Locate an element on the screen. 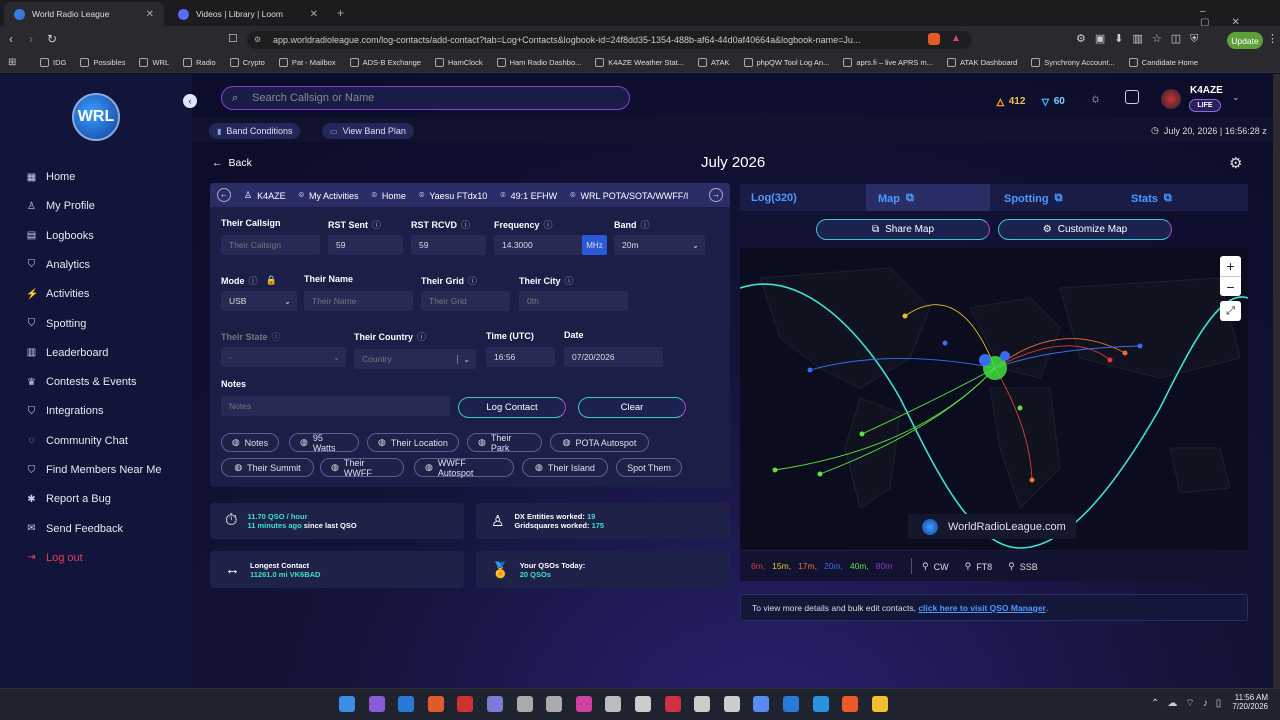 This screenshot has width=1280, height=720. slack-icon is located at coordinates (583, 704).